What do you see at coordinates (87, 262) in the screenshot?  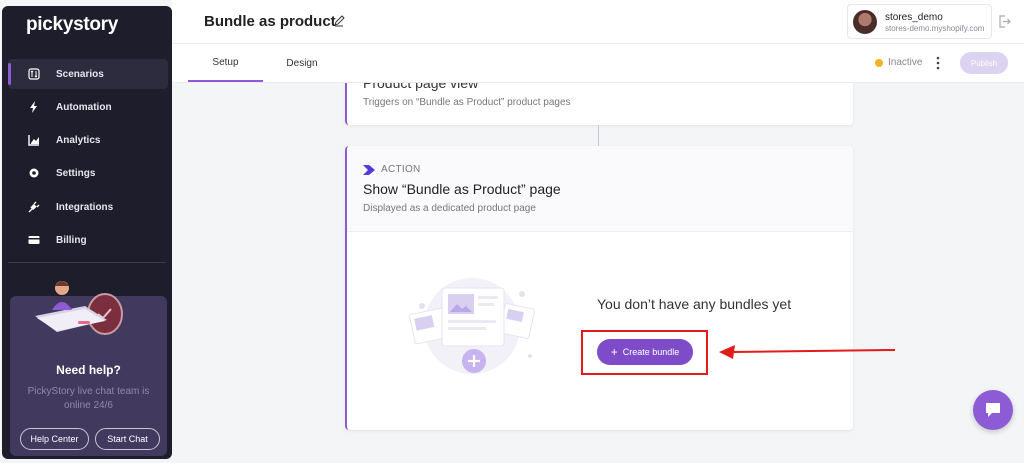 I see `sidebar-divider` at bounding box center [87, 262].